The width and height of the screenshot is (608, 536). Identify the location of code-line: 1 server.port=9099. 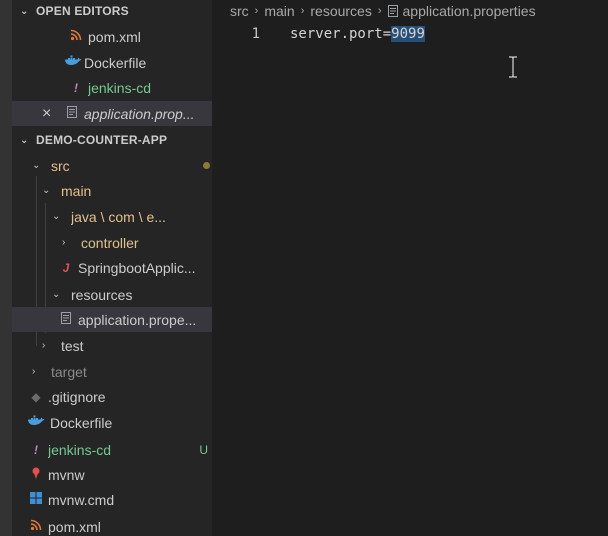
(318, 34).